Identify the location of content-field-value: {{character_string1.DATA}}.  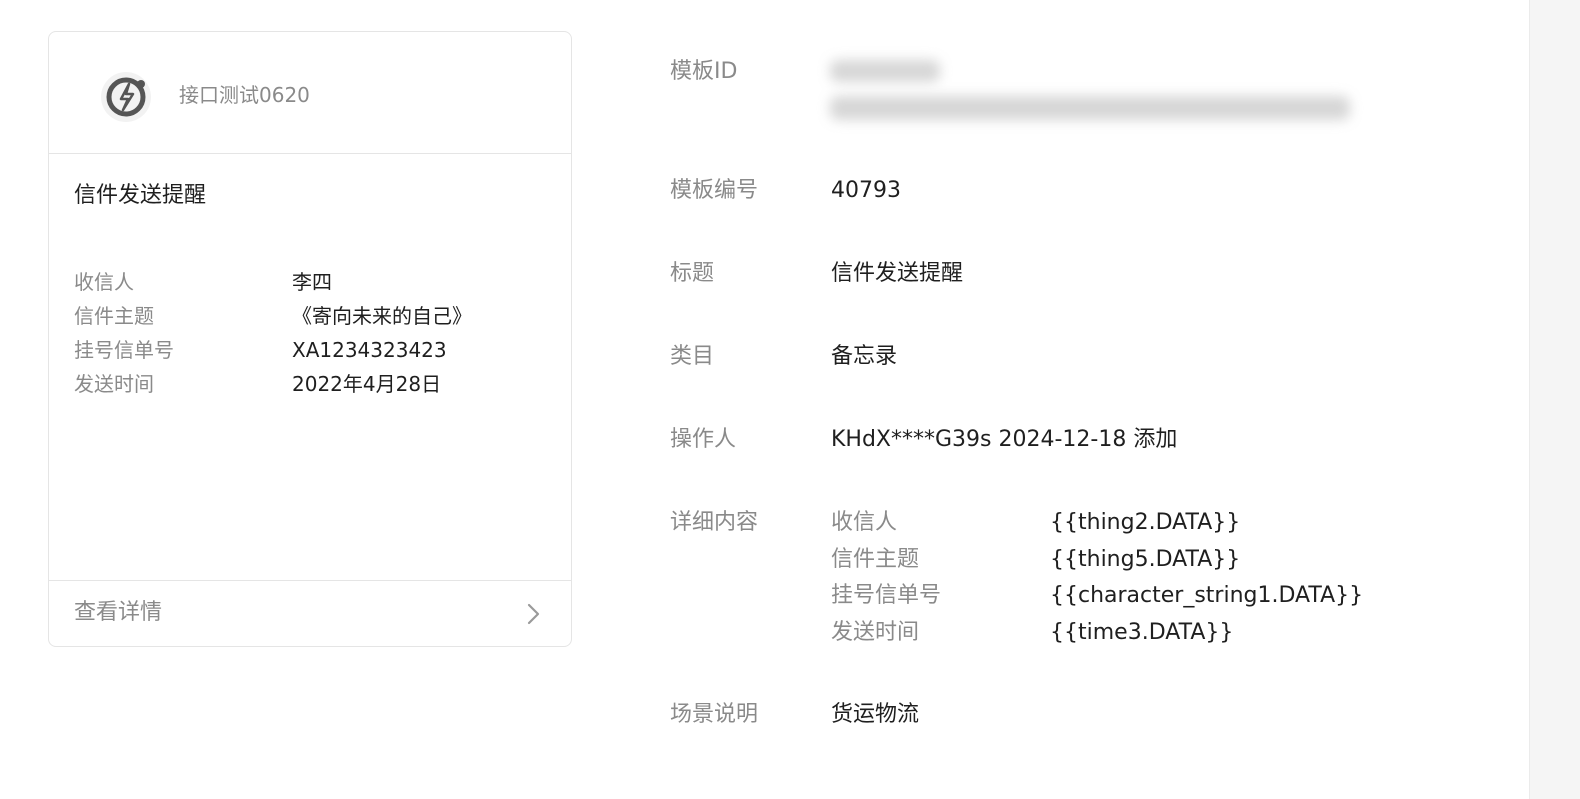
(1207, 595).